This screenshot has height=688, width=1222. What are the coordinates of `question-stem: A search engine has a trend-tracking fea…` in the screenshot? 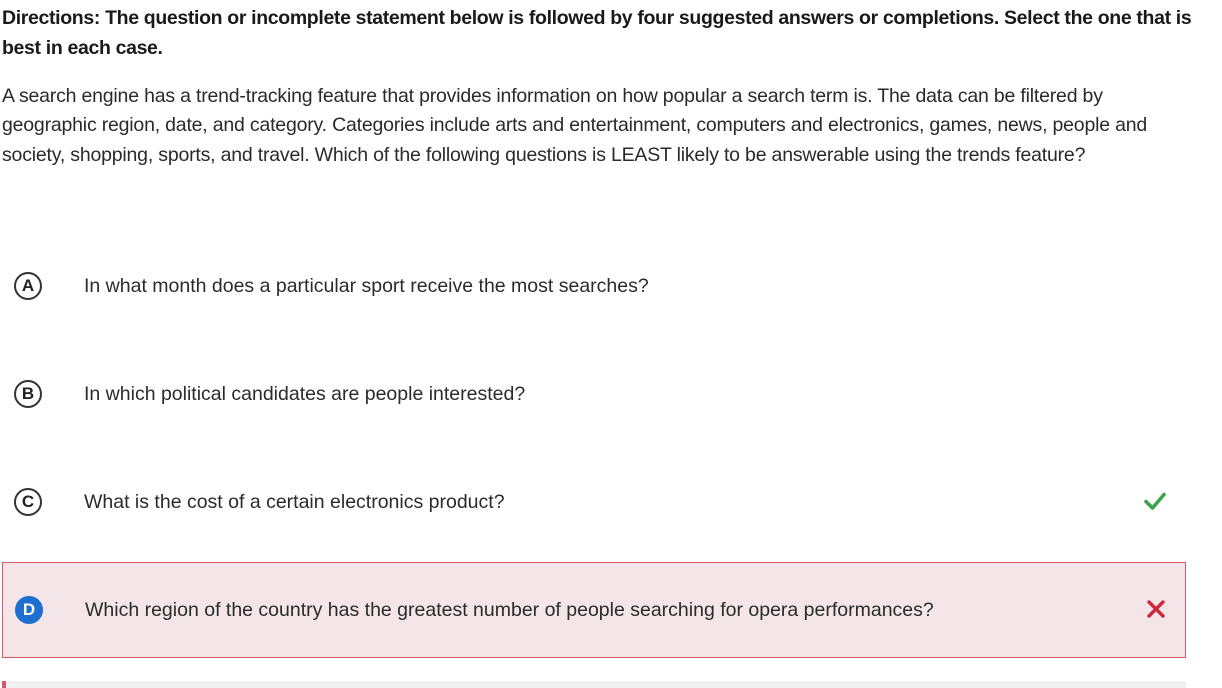 It's located at (575, 125).